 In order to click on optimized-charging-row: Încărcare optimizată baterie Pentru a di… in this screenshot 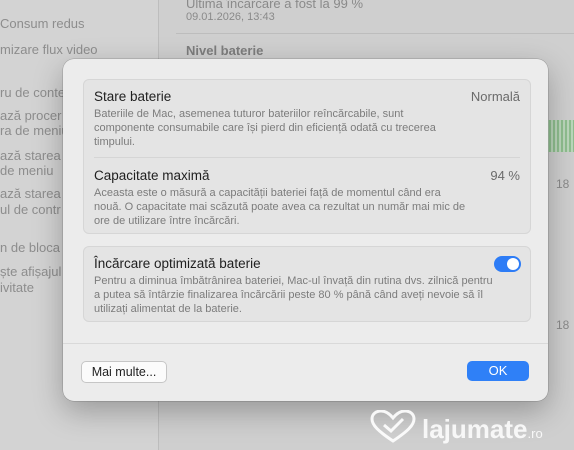, I will do `click(307, 286)`.